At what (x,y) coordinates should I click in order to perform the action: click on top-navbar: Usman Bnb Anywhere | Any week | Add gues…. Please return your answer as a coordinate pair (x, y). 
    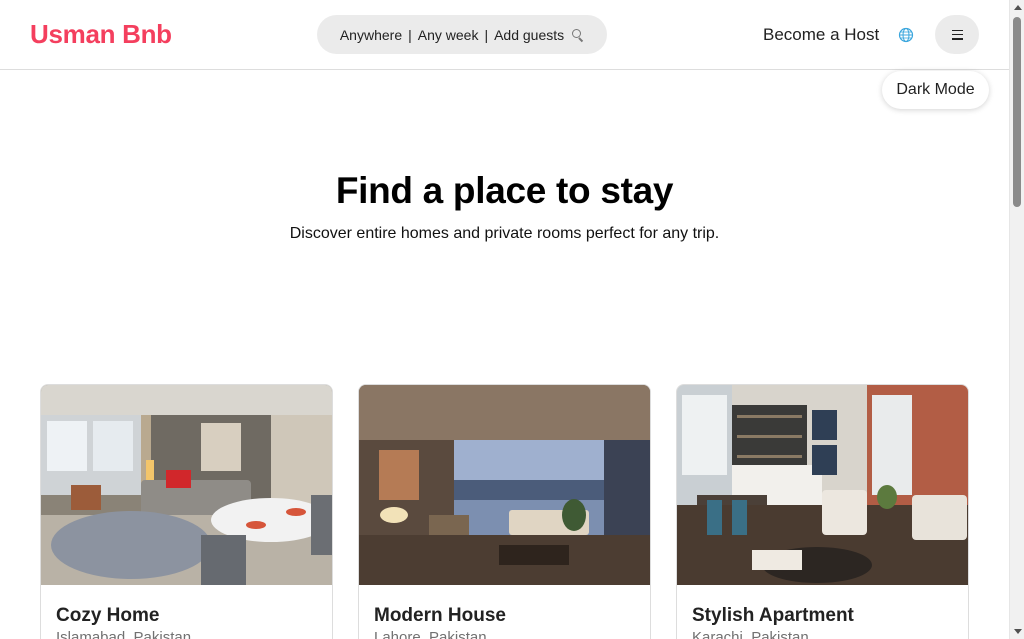
    Looking at the image, I should click on (504, 35).